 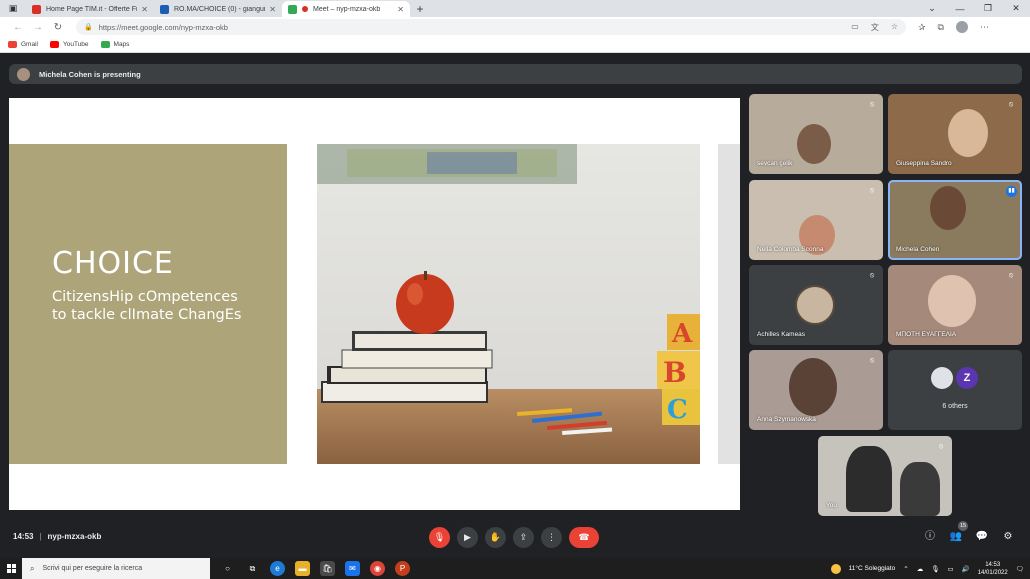 What do you see at coordinates (38, 27) in the screenshot?
I see `forward-icon: →` at bounding box center [38, 27].